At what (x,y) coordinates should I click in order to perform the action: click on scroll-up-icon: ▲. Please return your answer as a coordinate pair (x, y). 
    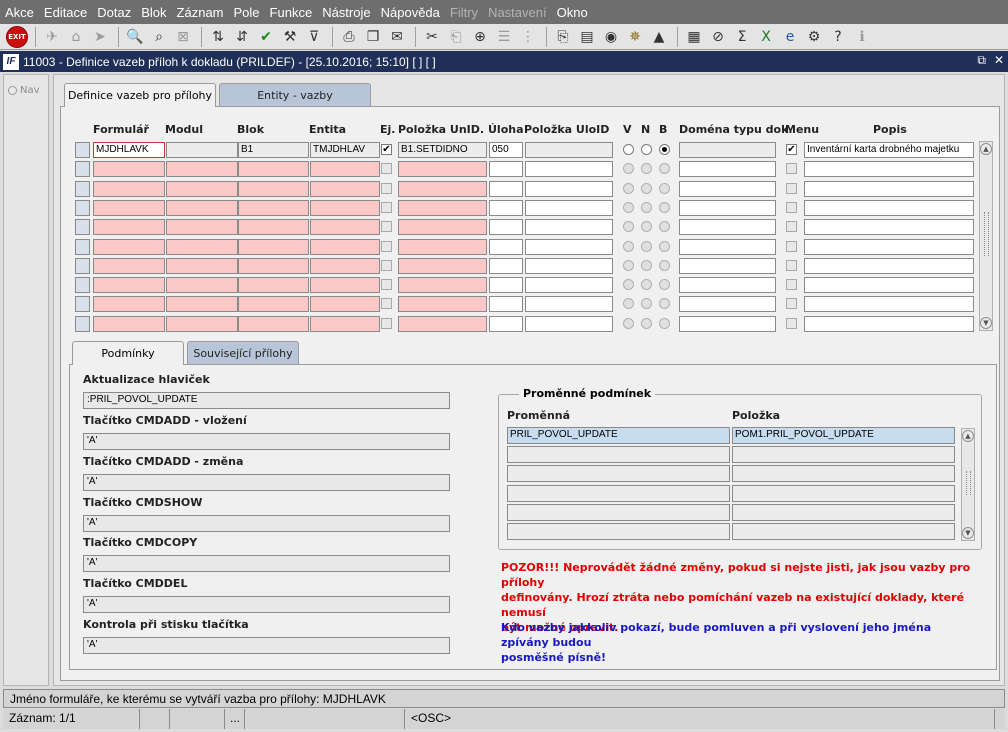
    Looking at the image, I should click on (986, 149).